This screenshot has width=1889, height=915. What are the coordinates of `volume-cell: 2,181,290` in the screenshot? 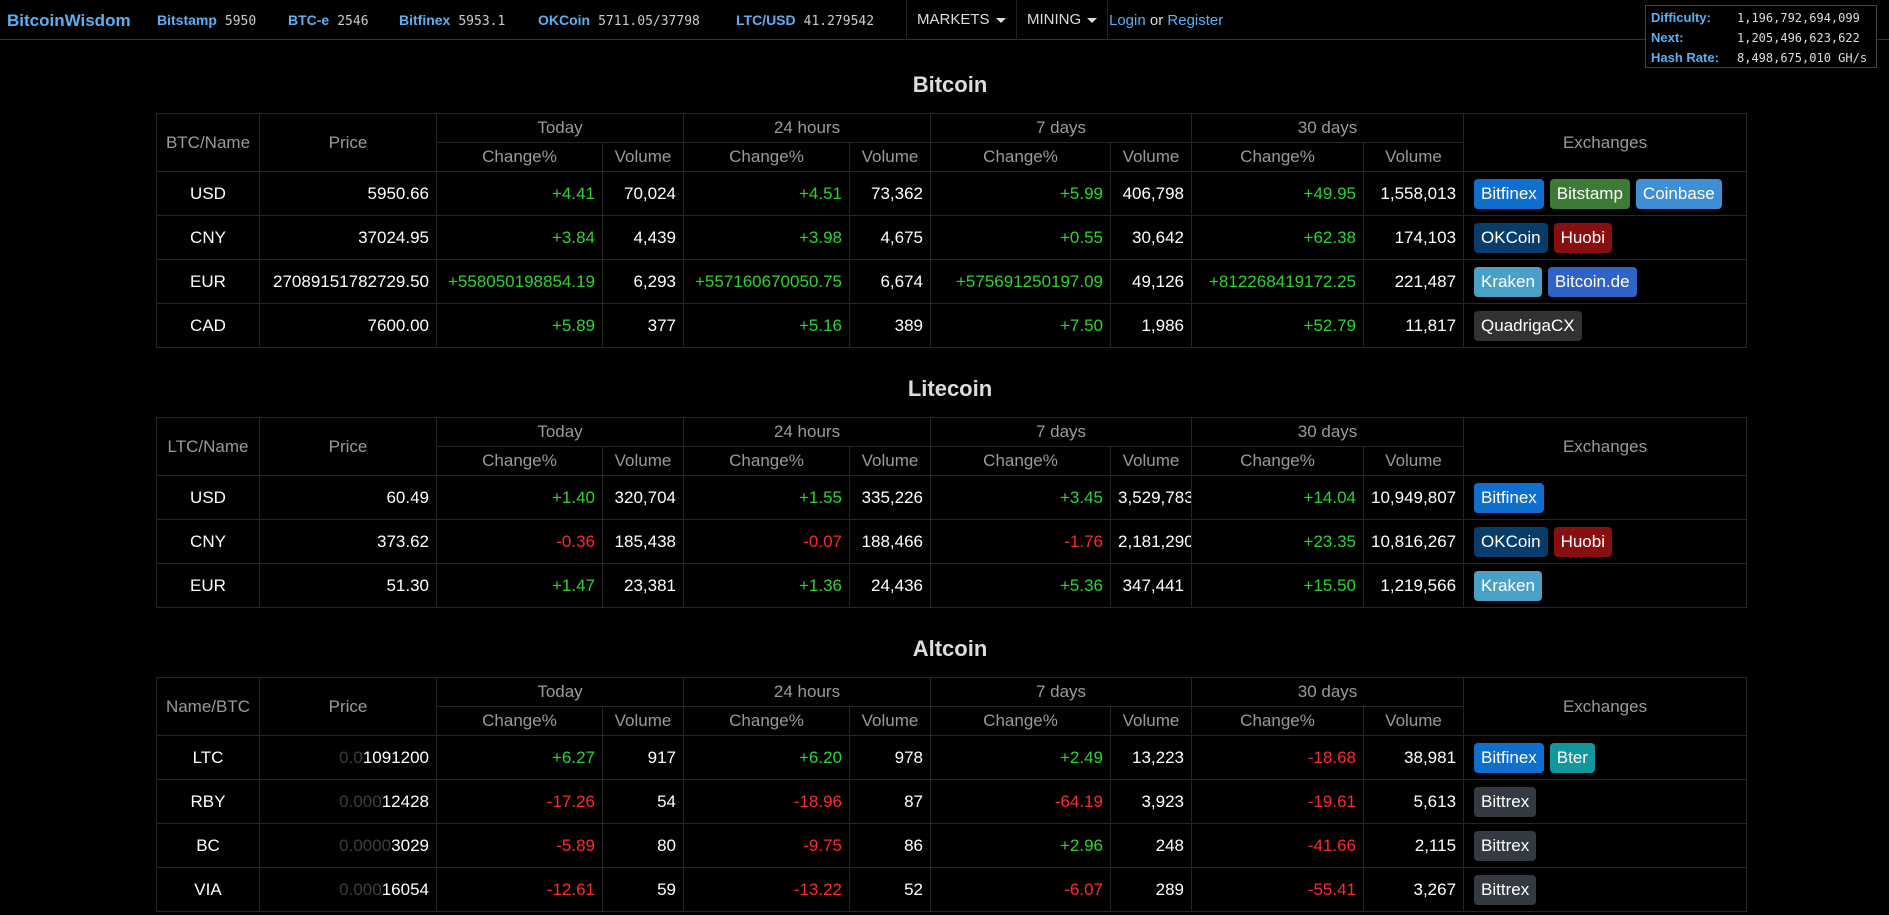 It's located at (1151, 541).